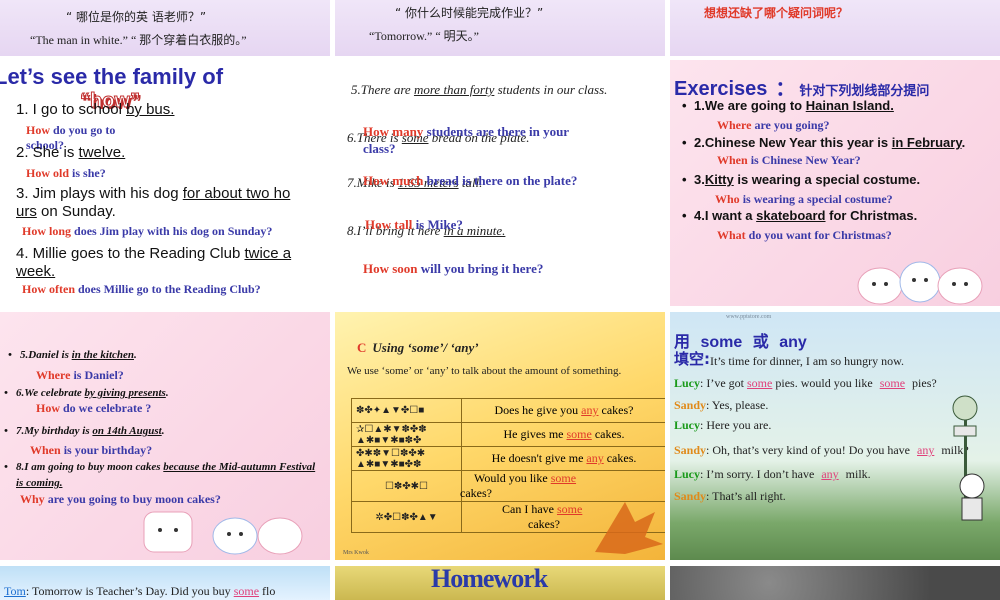 The height and width of the screenshot is (600, 1000). Describe the element at coordinates (453, 268) in the screenshot. I see `slide5-answer-9: How soon will you bring it here?` at that location.